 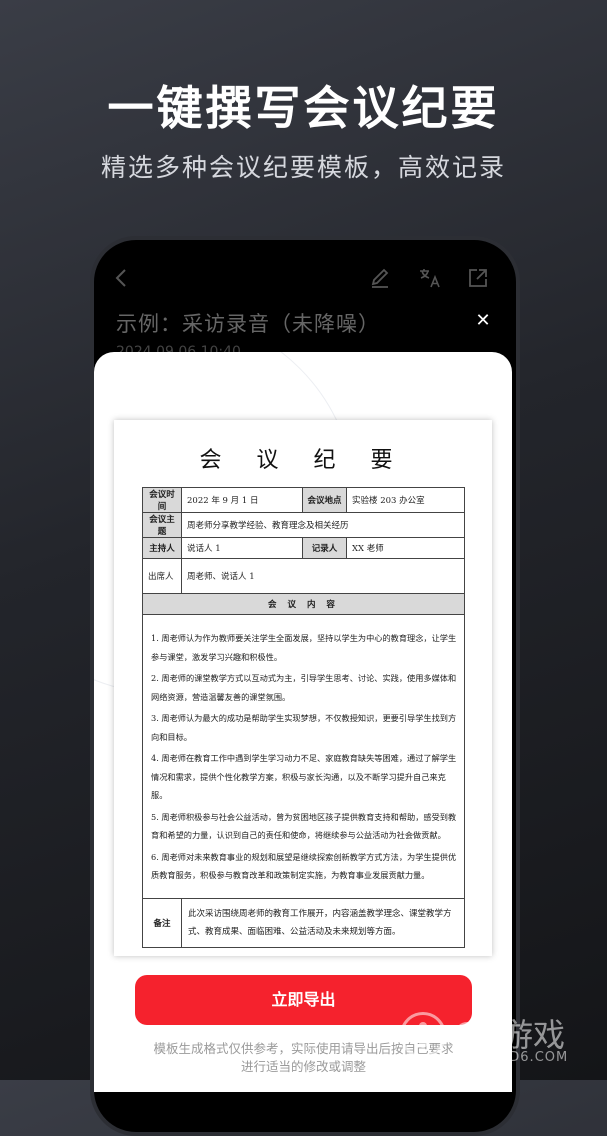 I want to click on content-header: 会 议 内 容, so click(x=303, y=604).